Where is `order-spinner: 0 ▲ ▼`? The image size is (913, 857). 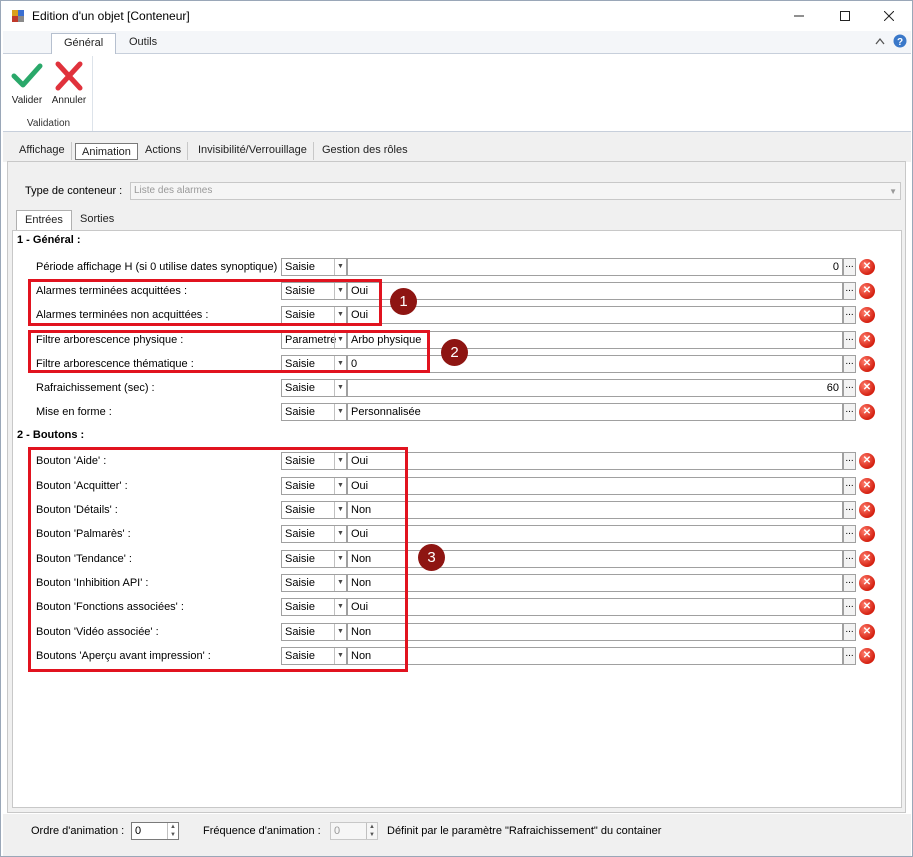 order-spinner: 0 ▲ ▼ is located at coordinates (155, 831).